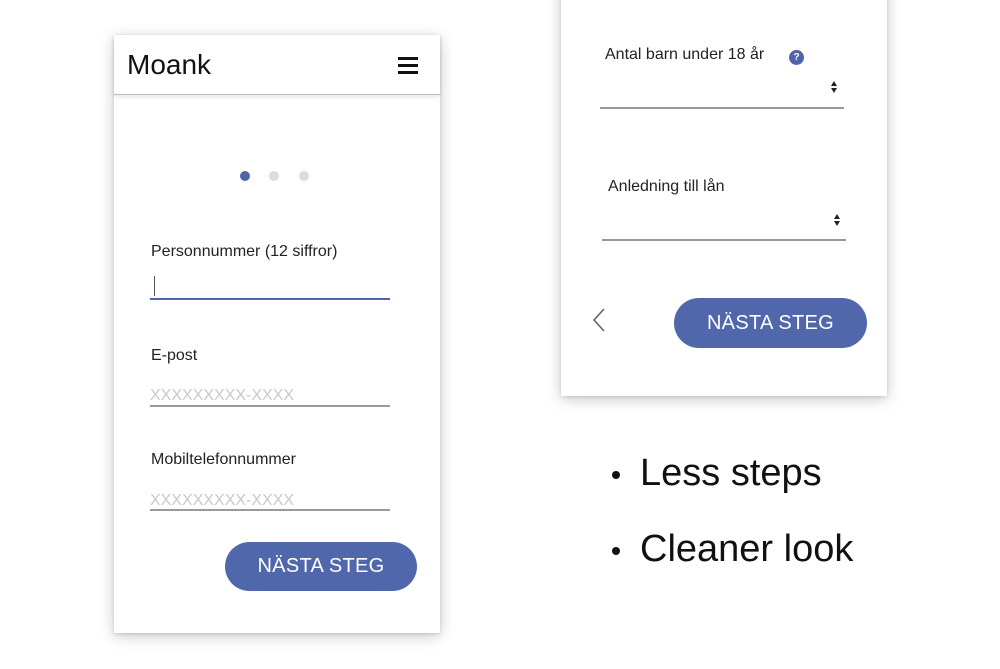  Describe the element at coordinates (722, 108) in the screenshot. I see `children-count-underline` at that location.